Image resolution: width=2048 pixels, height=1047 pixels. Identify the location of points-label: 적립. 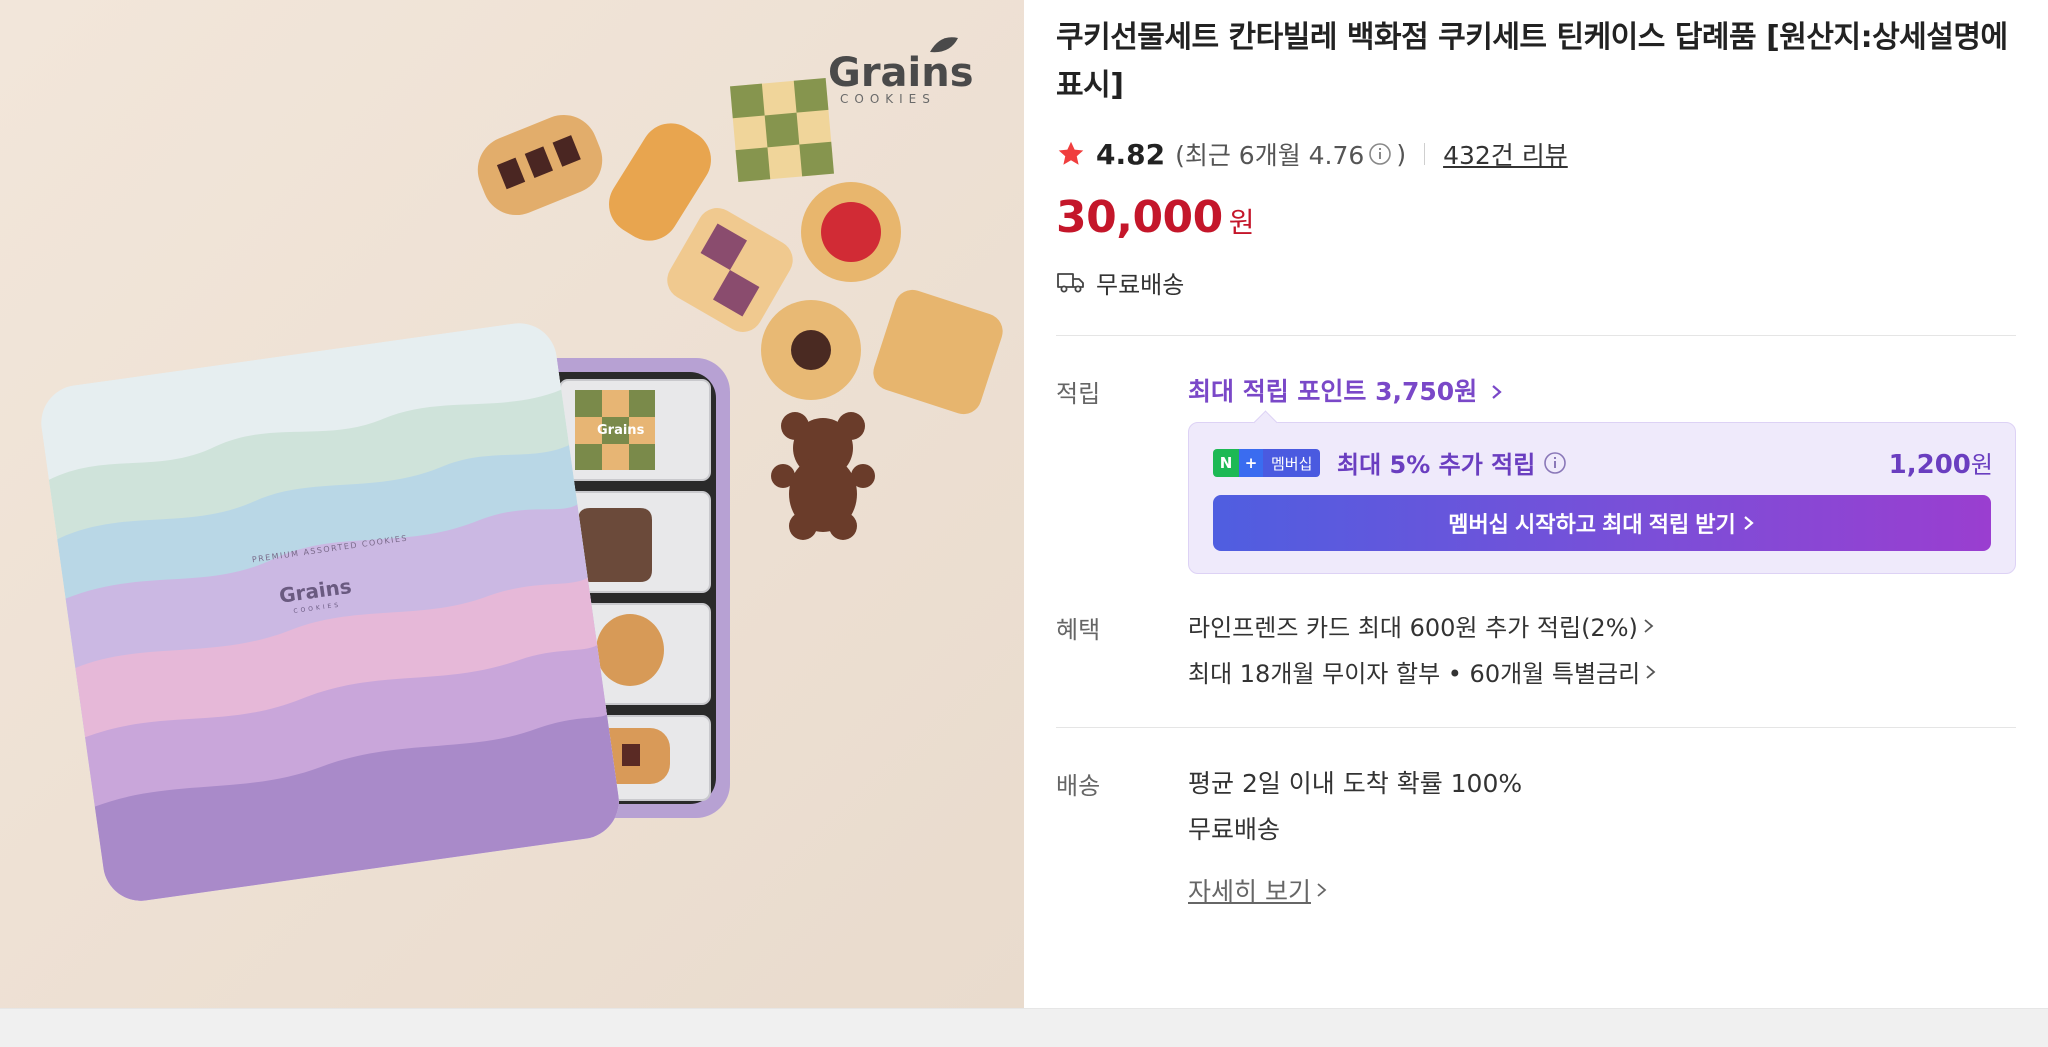
(1078, 394).